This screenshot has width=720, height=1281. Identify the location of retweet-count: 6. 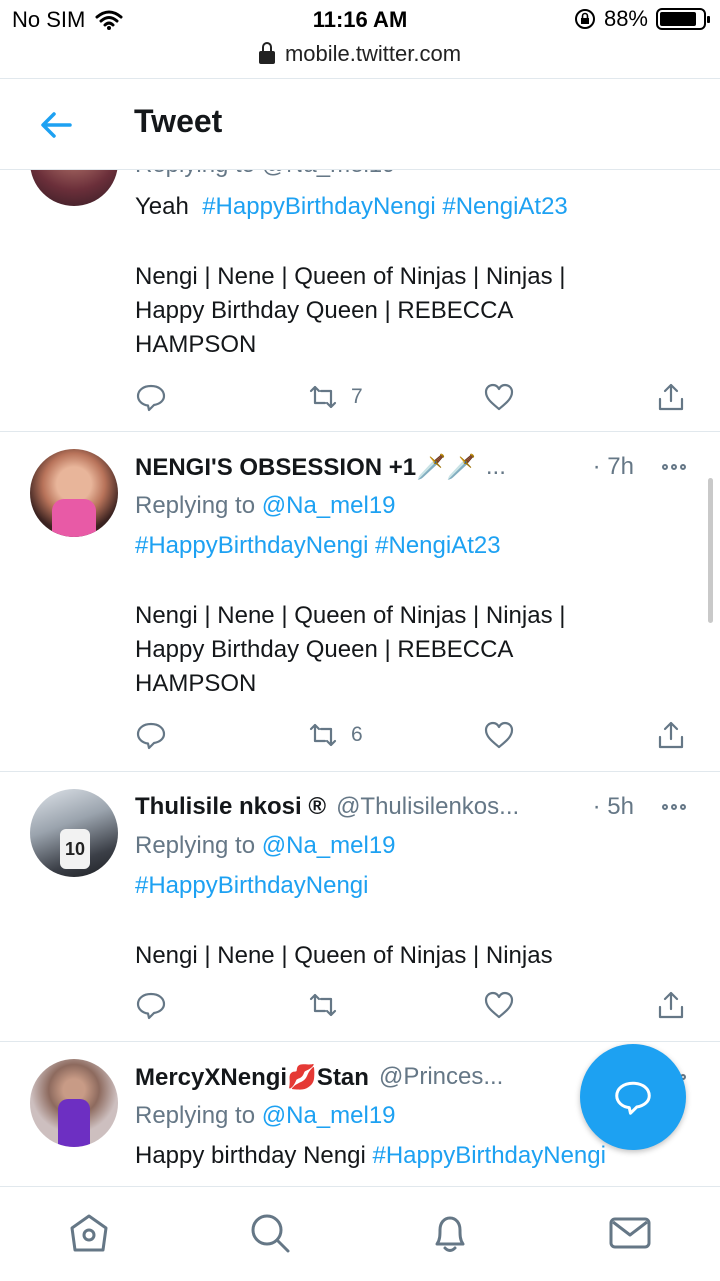
(357, 734).